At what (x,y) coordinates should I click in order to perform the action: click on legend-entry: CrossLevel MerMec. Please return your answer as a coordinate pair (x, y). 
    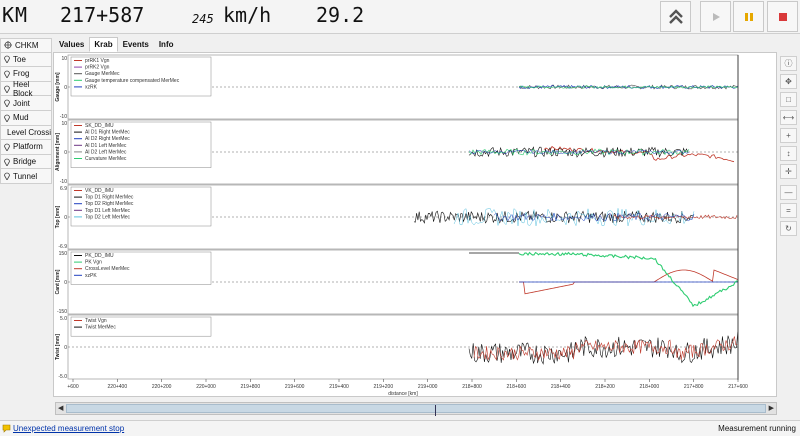
    Looking at the image, I should click on (107, 269).